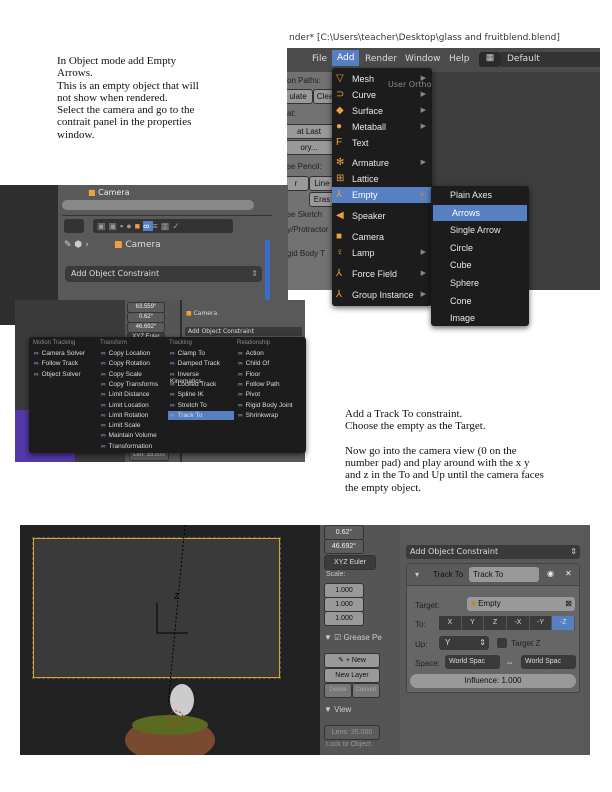 The image size is (612, 792). I want to click on pin-icon: ✎ ⬢ ›, so click(76, 245).